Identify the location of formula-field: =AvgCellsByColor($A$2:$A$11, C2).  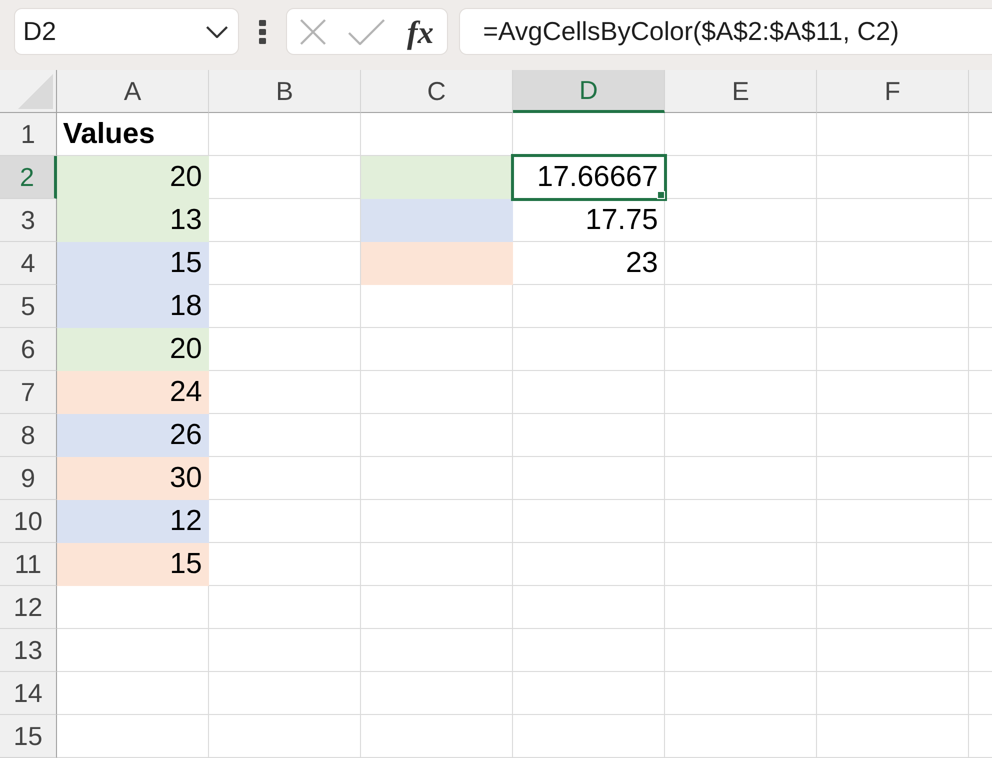
(725, 31).